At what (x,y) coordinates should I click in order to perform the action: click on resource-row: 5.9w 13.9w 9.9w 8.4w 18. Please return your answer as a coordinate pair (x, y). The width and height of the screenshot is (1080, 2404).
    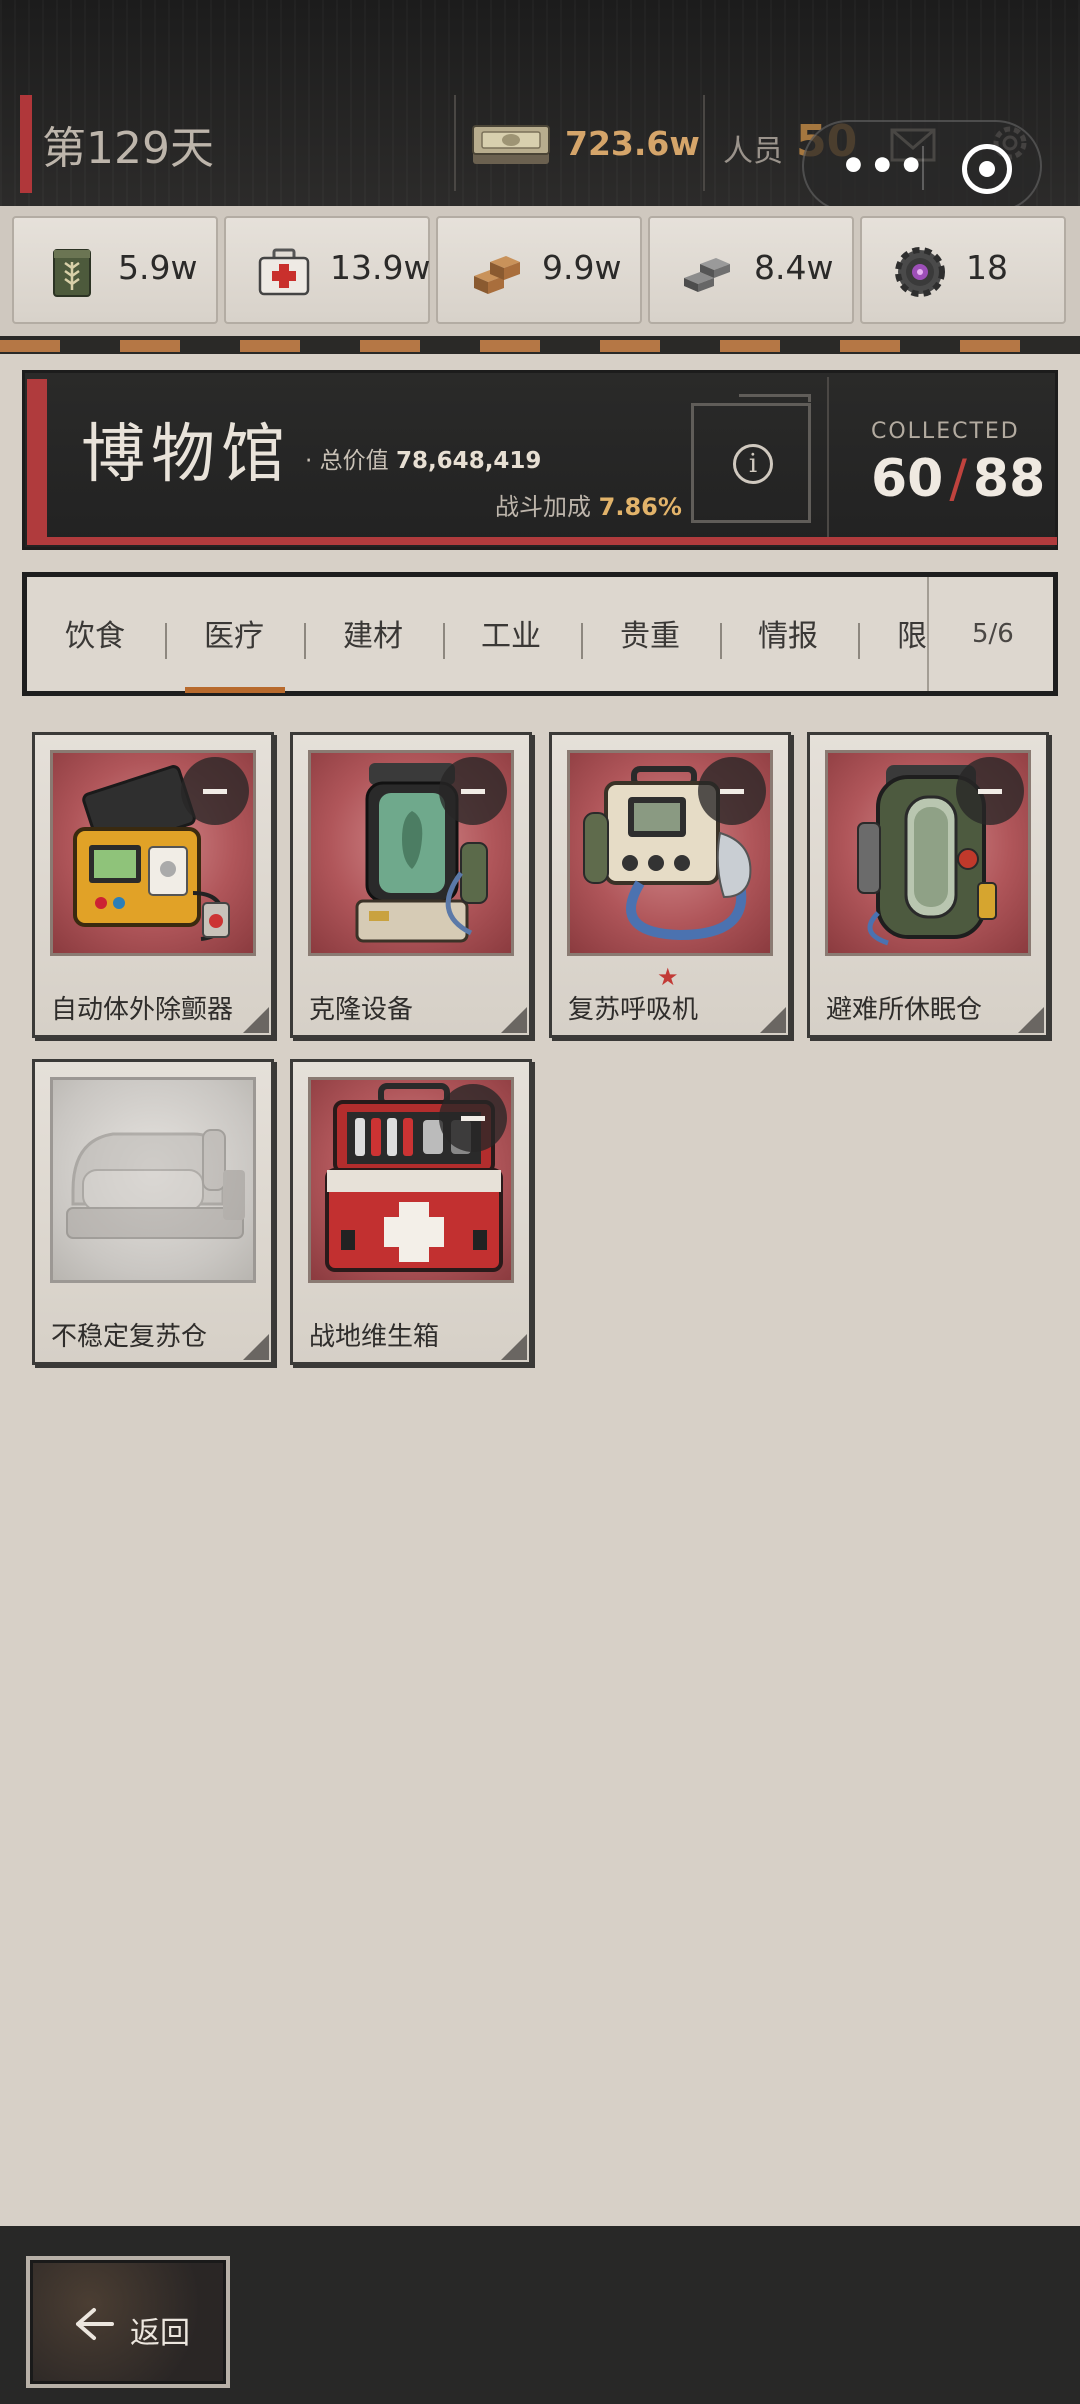
    Looking at the image, I should click on (540, 271).